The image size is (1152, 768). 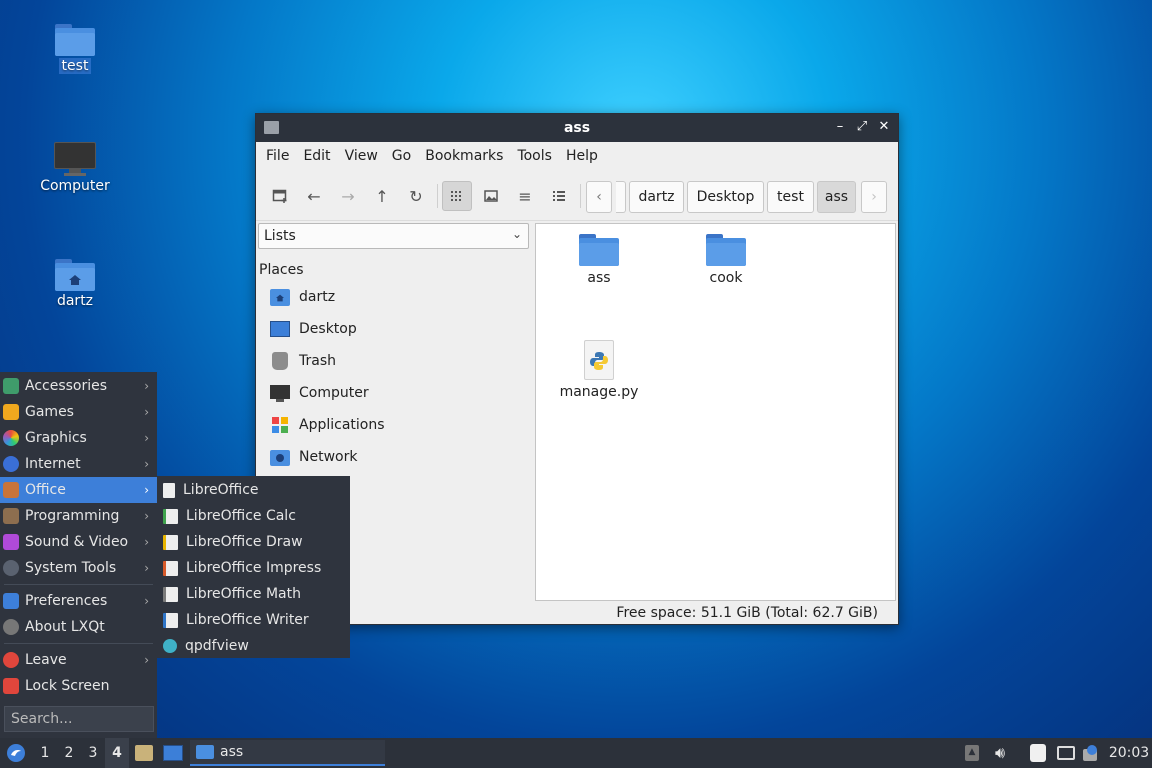 I want to click on submenu-item-libreoffice-math: LibreOffice Math, so click(x=253, y=594).